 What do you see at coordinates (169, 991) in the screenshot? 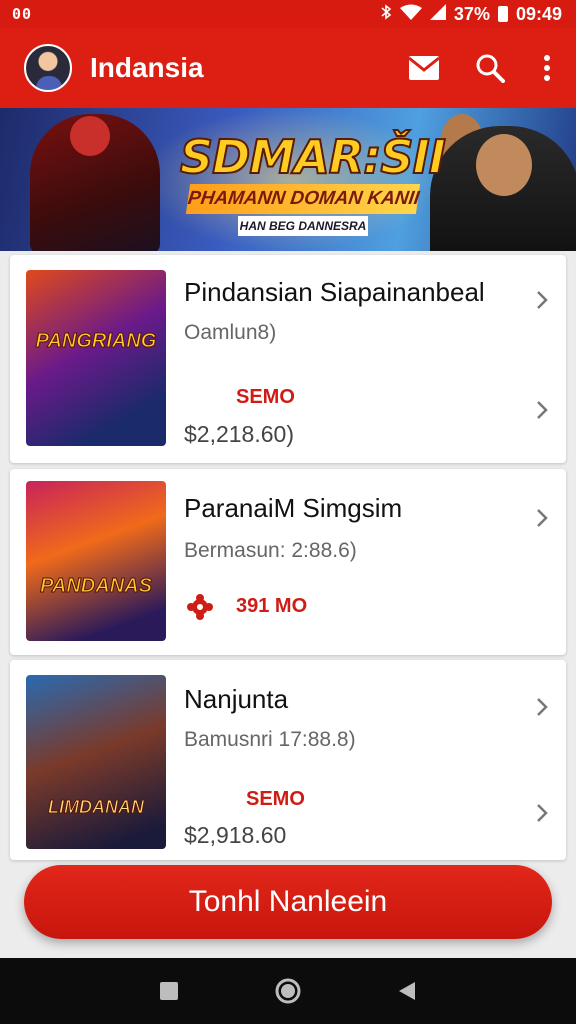
I see `recents-square-icon` at bounding box center [169, 991].